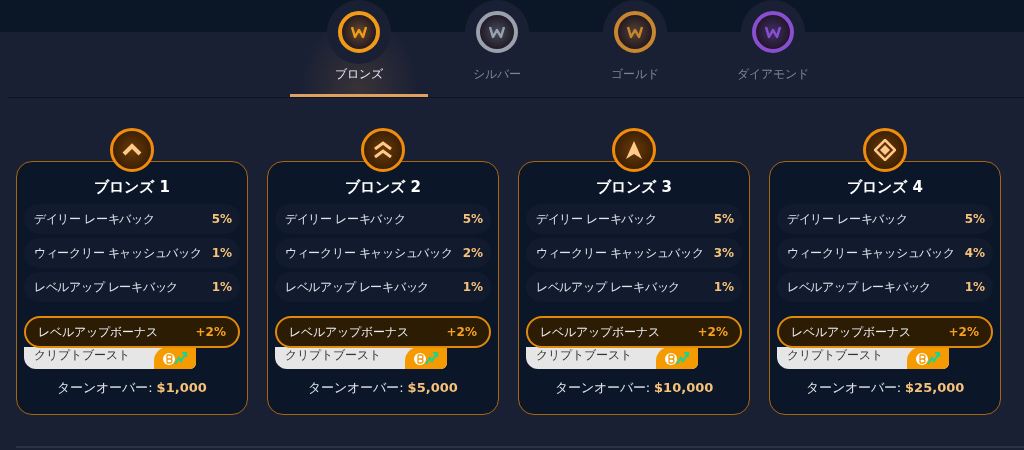  Describe the element at coordinates (634, 150) in the screenshot. I see `arrow-up-icon` at that location.